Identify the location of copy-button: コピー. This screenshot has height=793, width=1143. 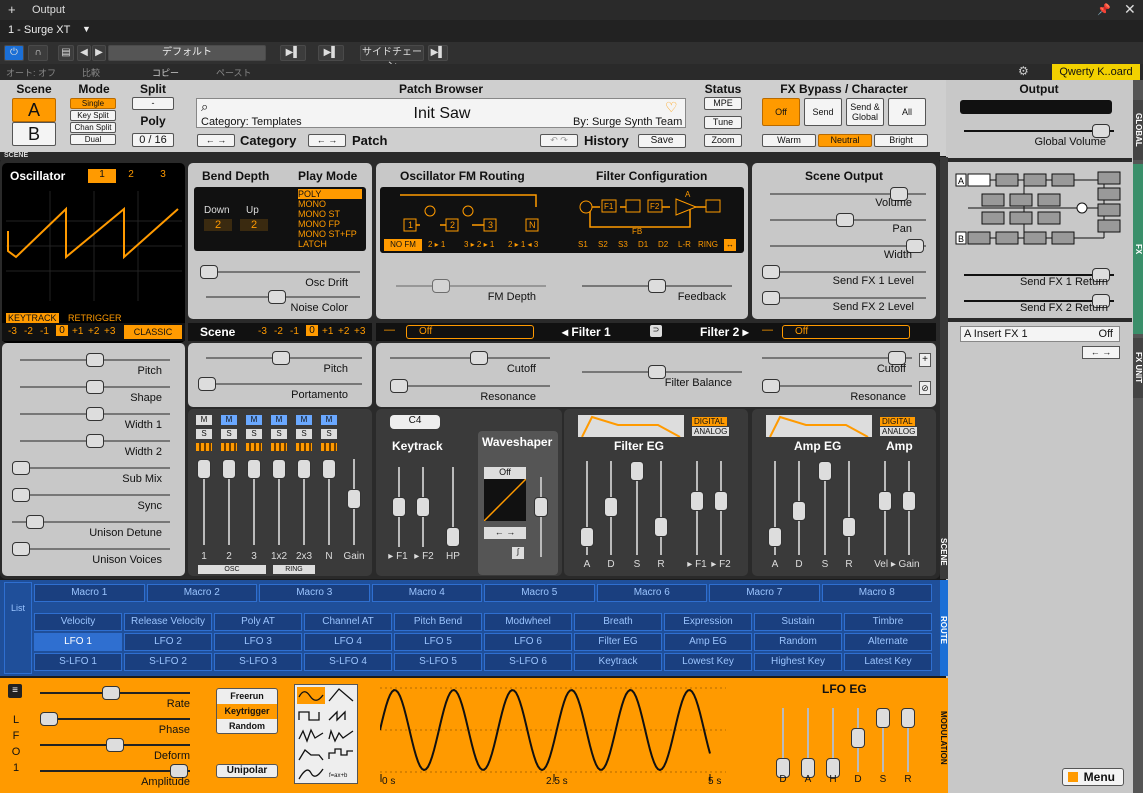
(165, 72).